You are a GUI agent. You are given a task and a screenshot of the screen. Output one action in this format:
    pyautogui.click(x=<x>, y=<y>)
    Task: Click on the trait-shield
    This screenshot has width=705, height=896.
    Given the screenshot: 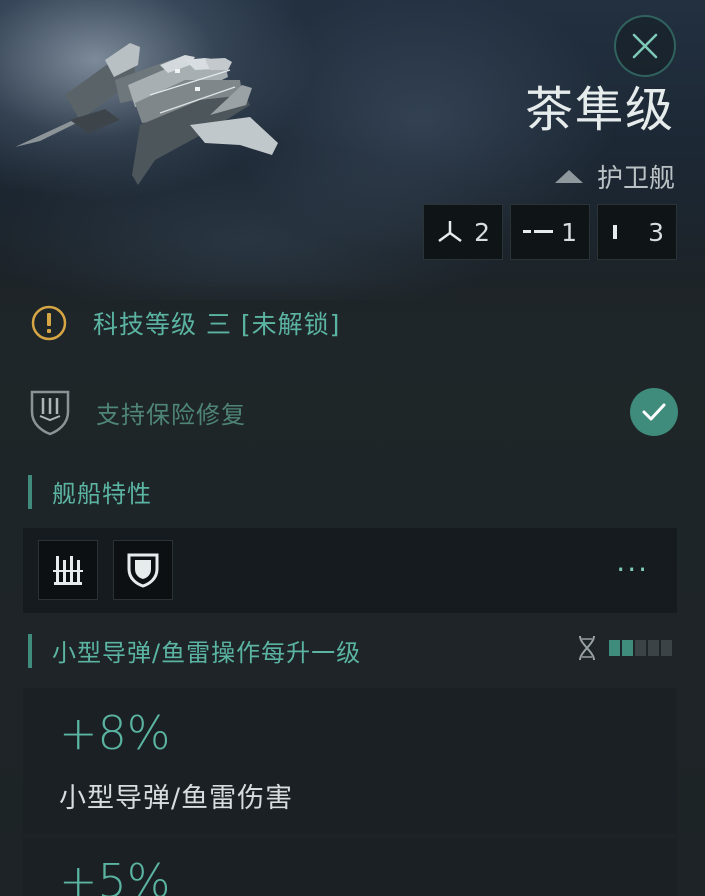 What is the action you would take?
    pyautogui.click(x=143, y=570)
    